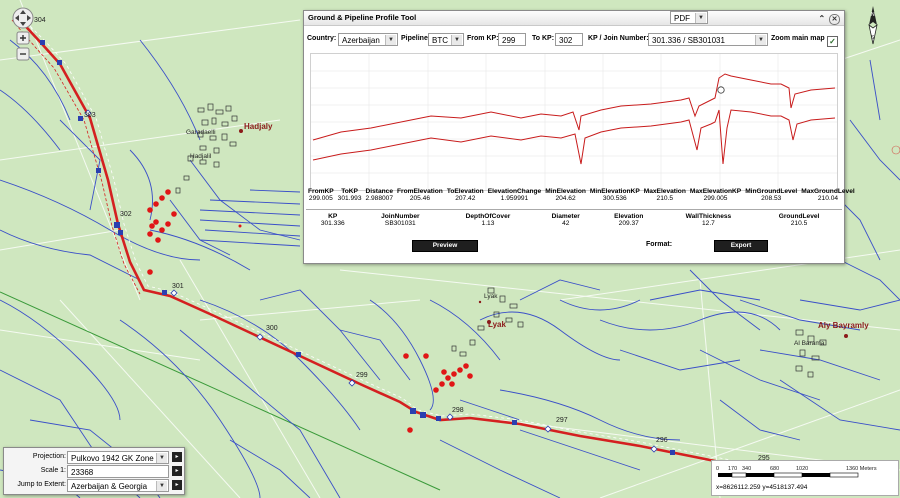 The height and width of the screenshot is (498, 900). What do you see at coordinates (565, 191) in the screenshot?
I see `summary-header: MinElevation` at bounding box center [565, 191].